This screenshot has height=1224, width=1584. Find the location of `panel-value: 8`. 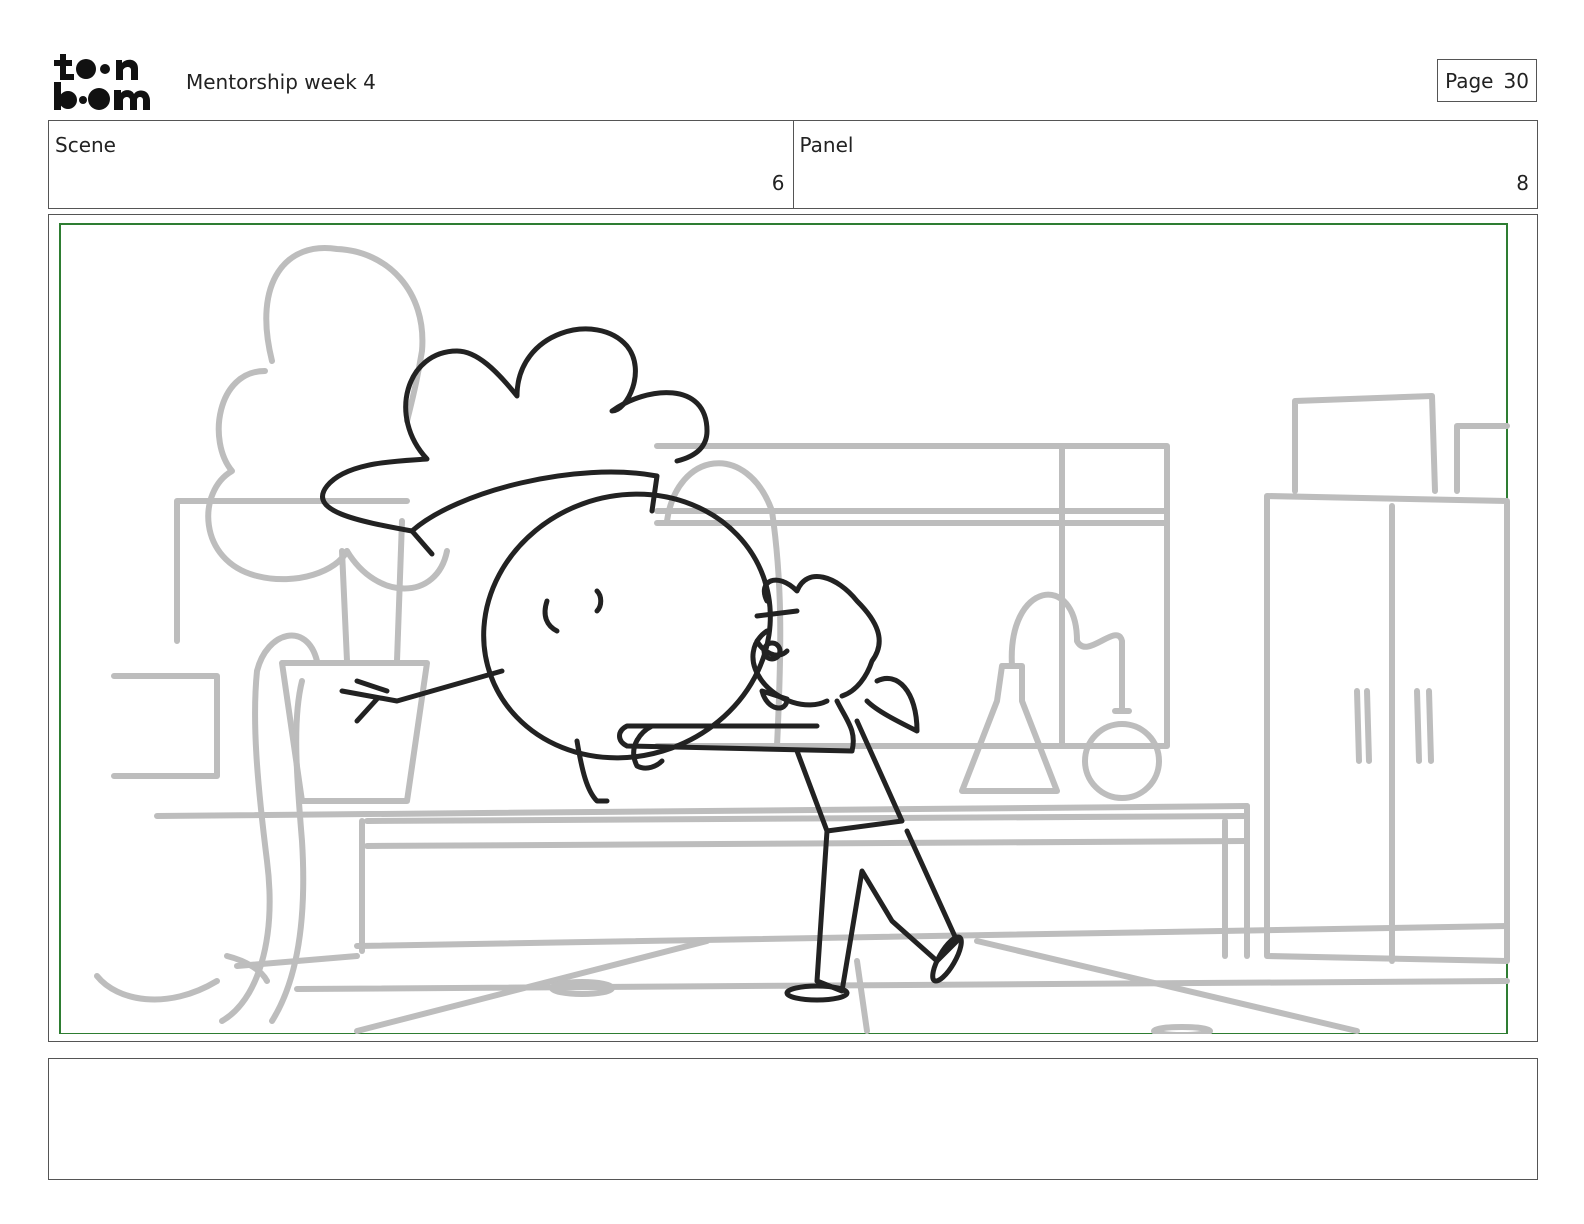

panel-value: 8 is located at coordinates (1522, 183).